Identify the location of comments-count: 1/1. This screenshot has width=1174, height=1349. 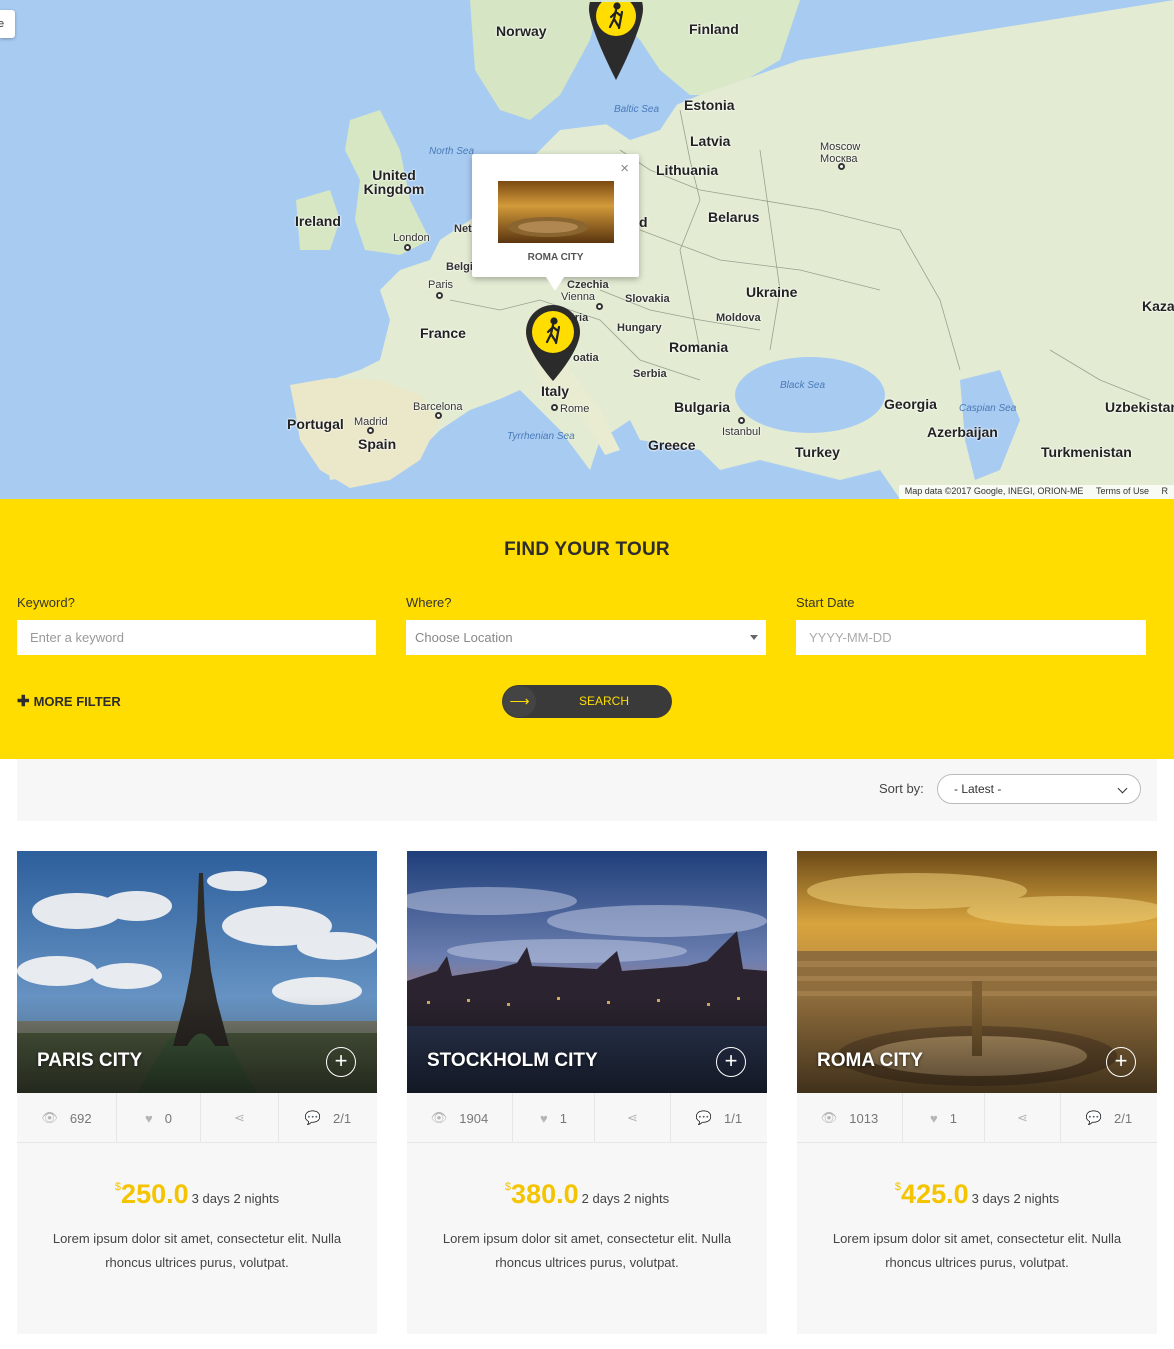
(733, 1118).